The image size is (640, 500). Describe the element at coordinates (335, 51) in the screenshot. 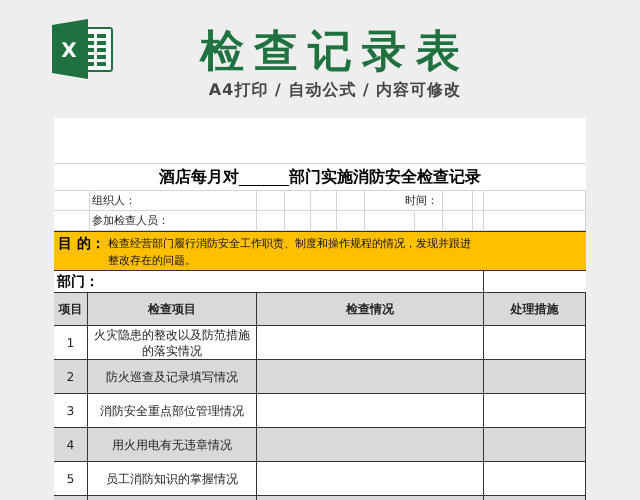

I see `page-title: 检查记录表` at that location.